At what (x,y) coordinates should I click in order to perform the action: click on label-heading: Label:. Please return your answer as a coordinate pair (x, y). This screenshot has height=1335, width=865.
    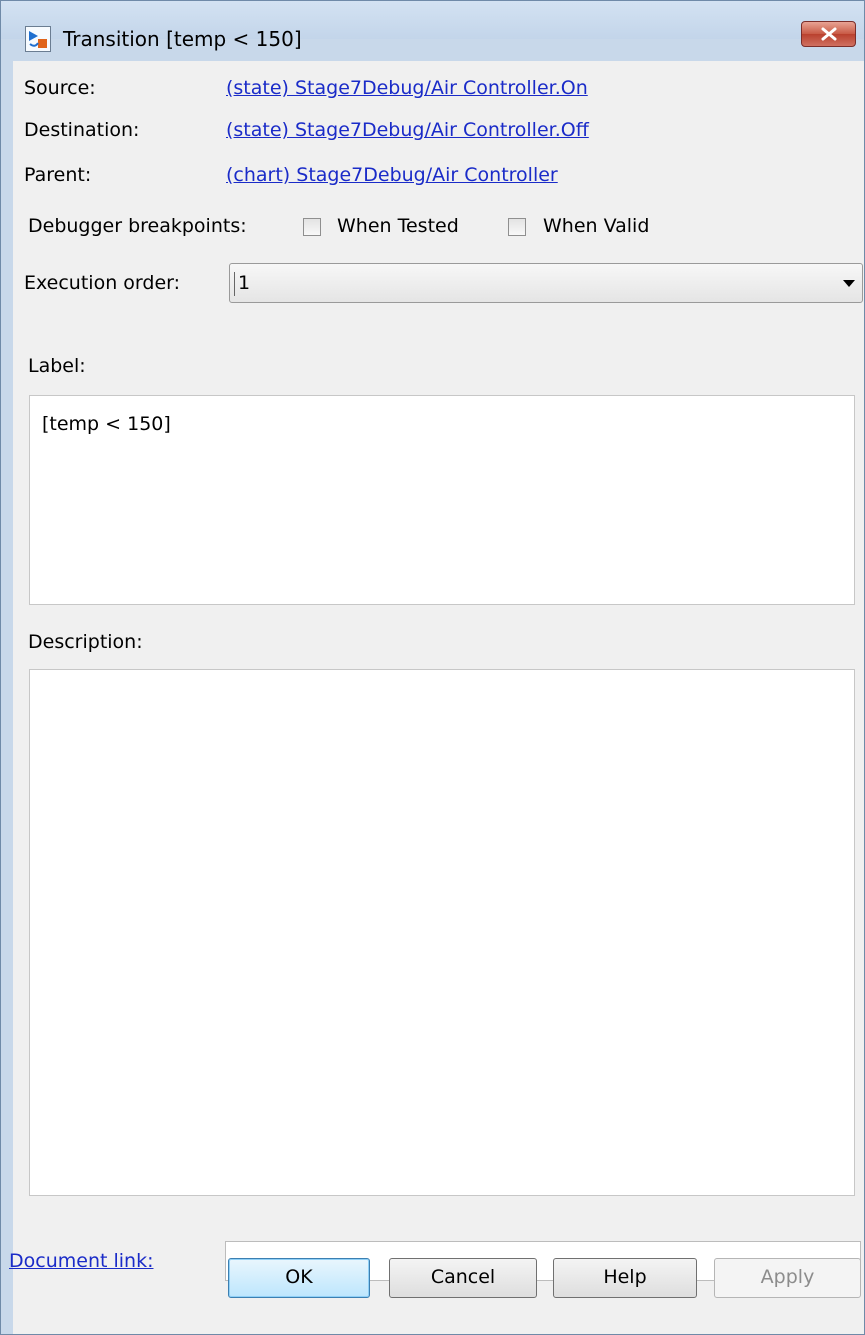
    Looking at the image, I should click on (57, 366).